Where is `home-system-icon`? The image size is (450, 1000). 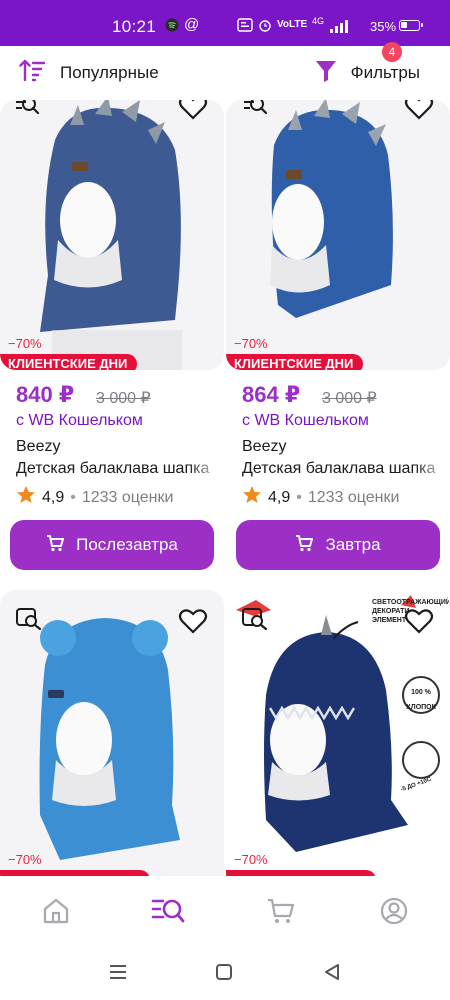
home-system-icon is located at coordinates (225, 973).